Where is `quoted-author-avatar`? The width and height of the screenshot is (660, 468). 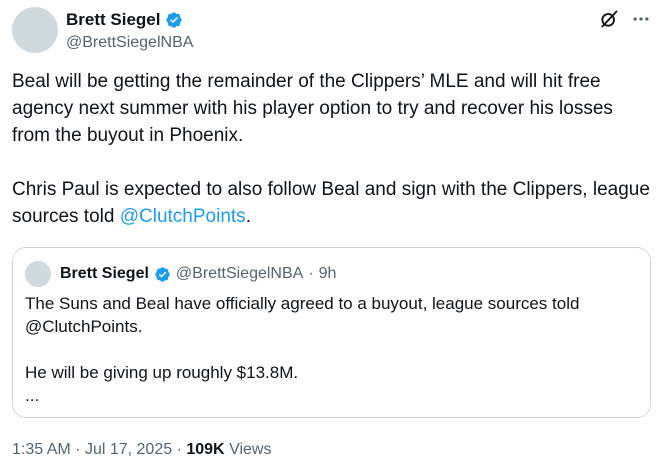 quoted-author-avatar is located at coordinates (38, 274).